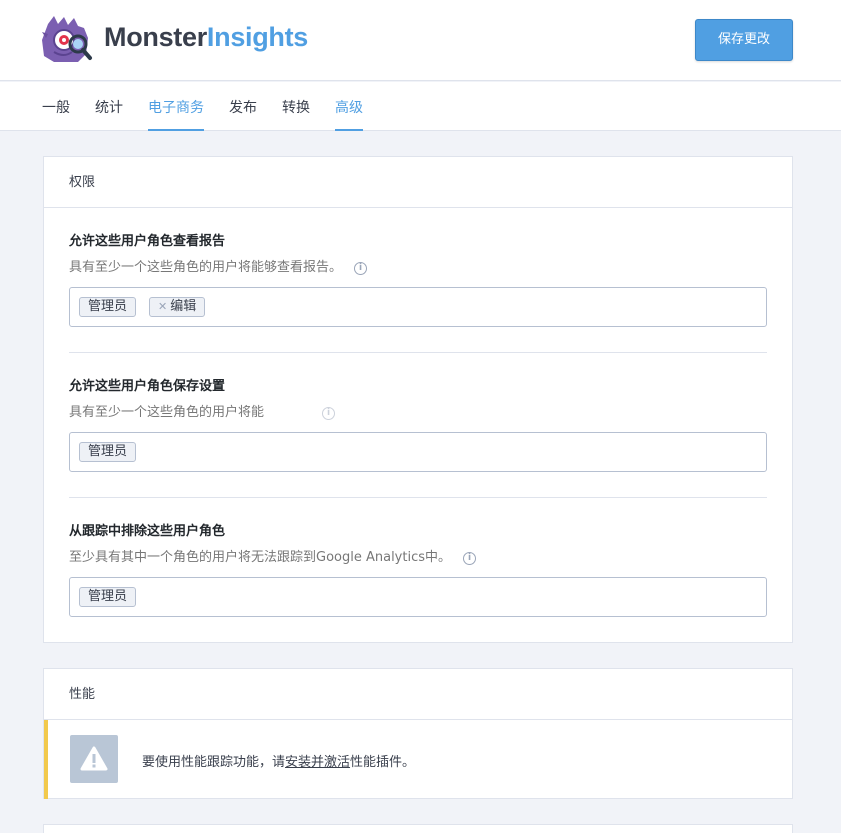 This screenshot has width=841, height=833. I want to click on brand-part-1: Monster, so click(155, 37).